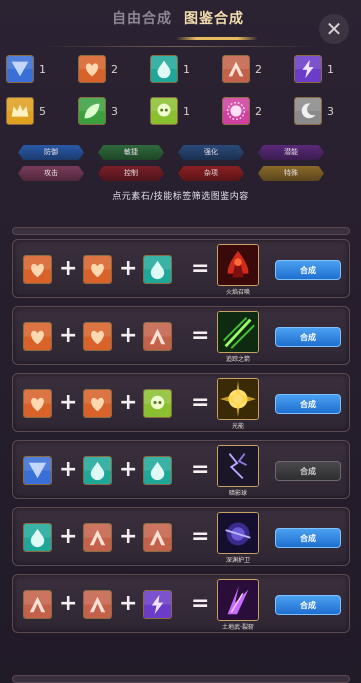 Image resolution: width=361 pixels, height=683 pixels. What do you see at coordinates (237, 292) in the screenshot?
I see `result-name: 火焰召唤` at bounding box center [237, 292].